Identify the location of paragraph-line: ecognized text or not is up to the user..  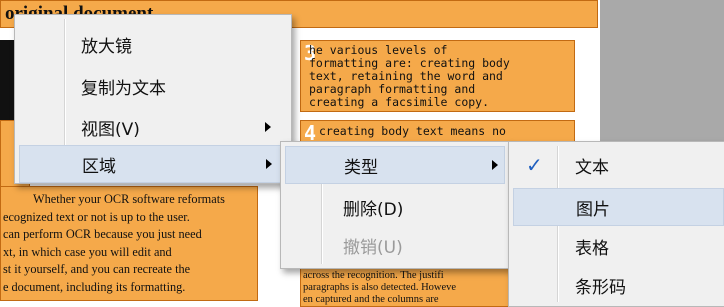
(96, 216).